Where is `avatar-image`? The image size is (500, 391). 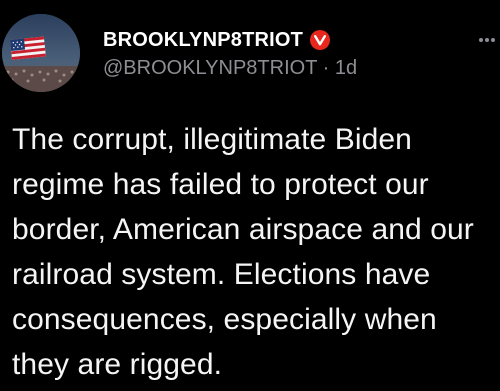
avatar-image is located at coordinates (41, 53).